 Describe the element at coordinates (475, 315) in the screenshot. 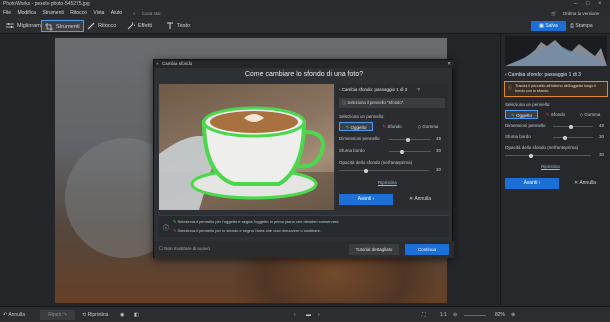

I see `zoom-slider` at that location.